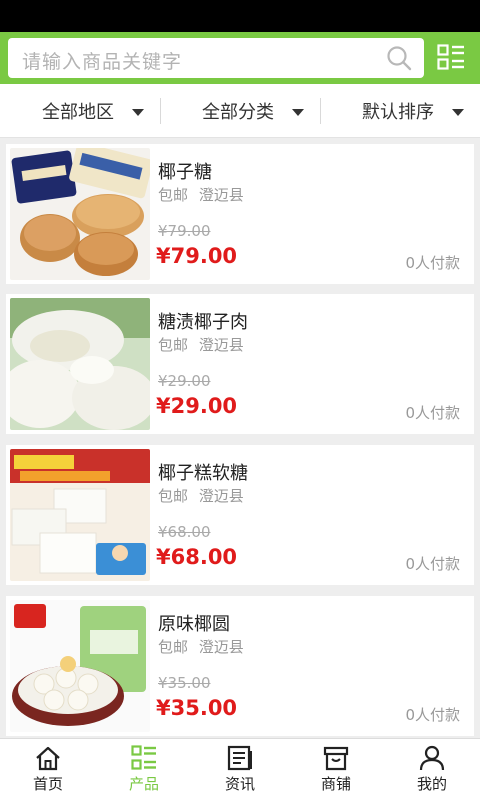 This screenshot has width=480, height=800. I want to click on product-title: 糖渍椰子肉, so click(203, 322).